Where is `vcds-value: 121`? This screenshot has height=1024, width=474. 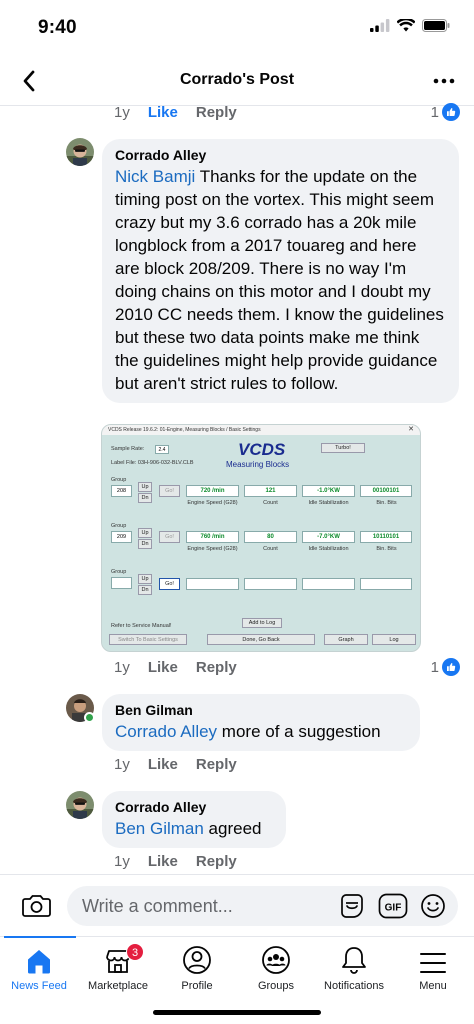 vcds-value: 121 is located at coordinates (270, 491).